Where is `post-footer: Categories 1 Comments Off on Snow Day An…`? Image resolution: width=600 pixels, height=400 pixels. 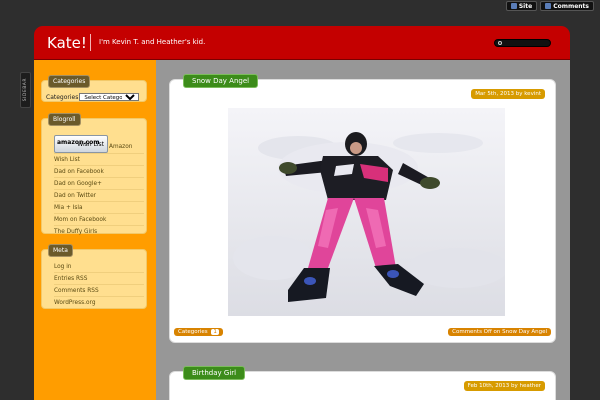
post-footer: Categories 1 Comments Off on Snow Day An… is located at coordinates (362, 333).